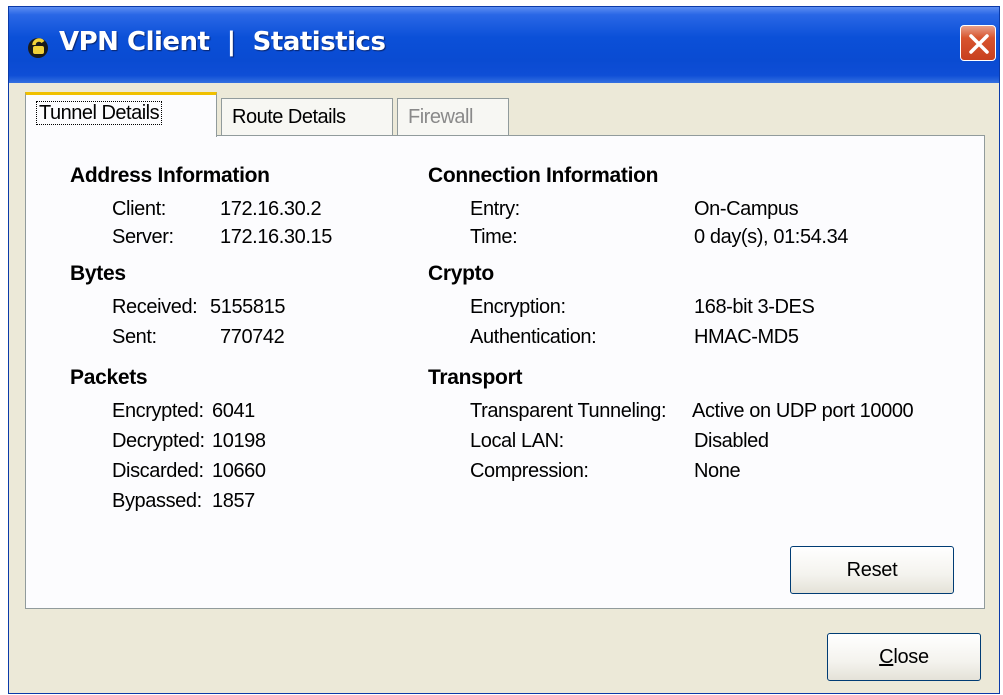  What do you see at coordinates (109, 377) in the screenshot?
I see `packets-heading: Packets` at bounding box center [109, 377].